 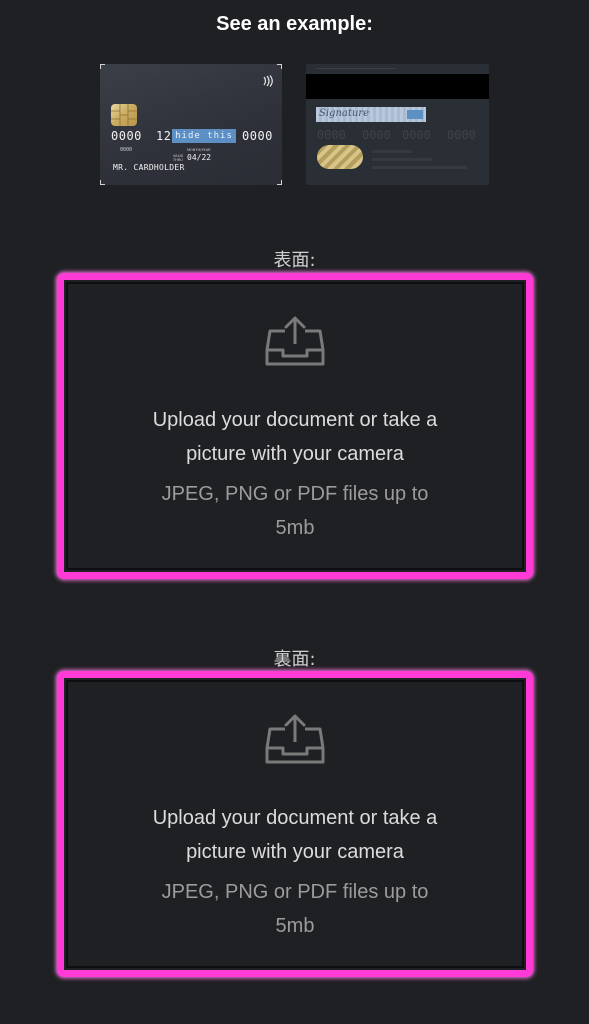 What do you see at coordinates (344, 113) in the screenshot?
I see `signature-text: Signature` at bounding box center [344, 113].